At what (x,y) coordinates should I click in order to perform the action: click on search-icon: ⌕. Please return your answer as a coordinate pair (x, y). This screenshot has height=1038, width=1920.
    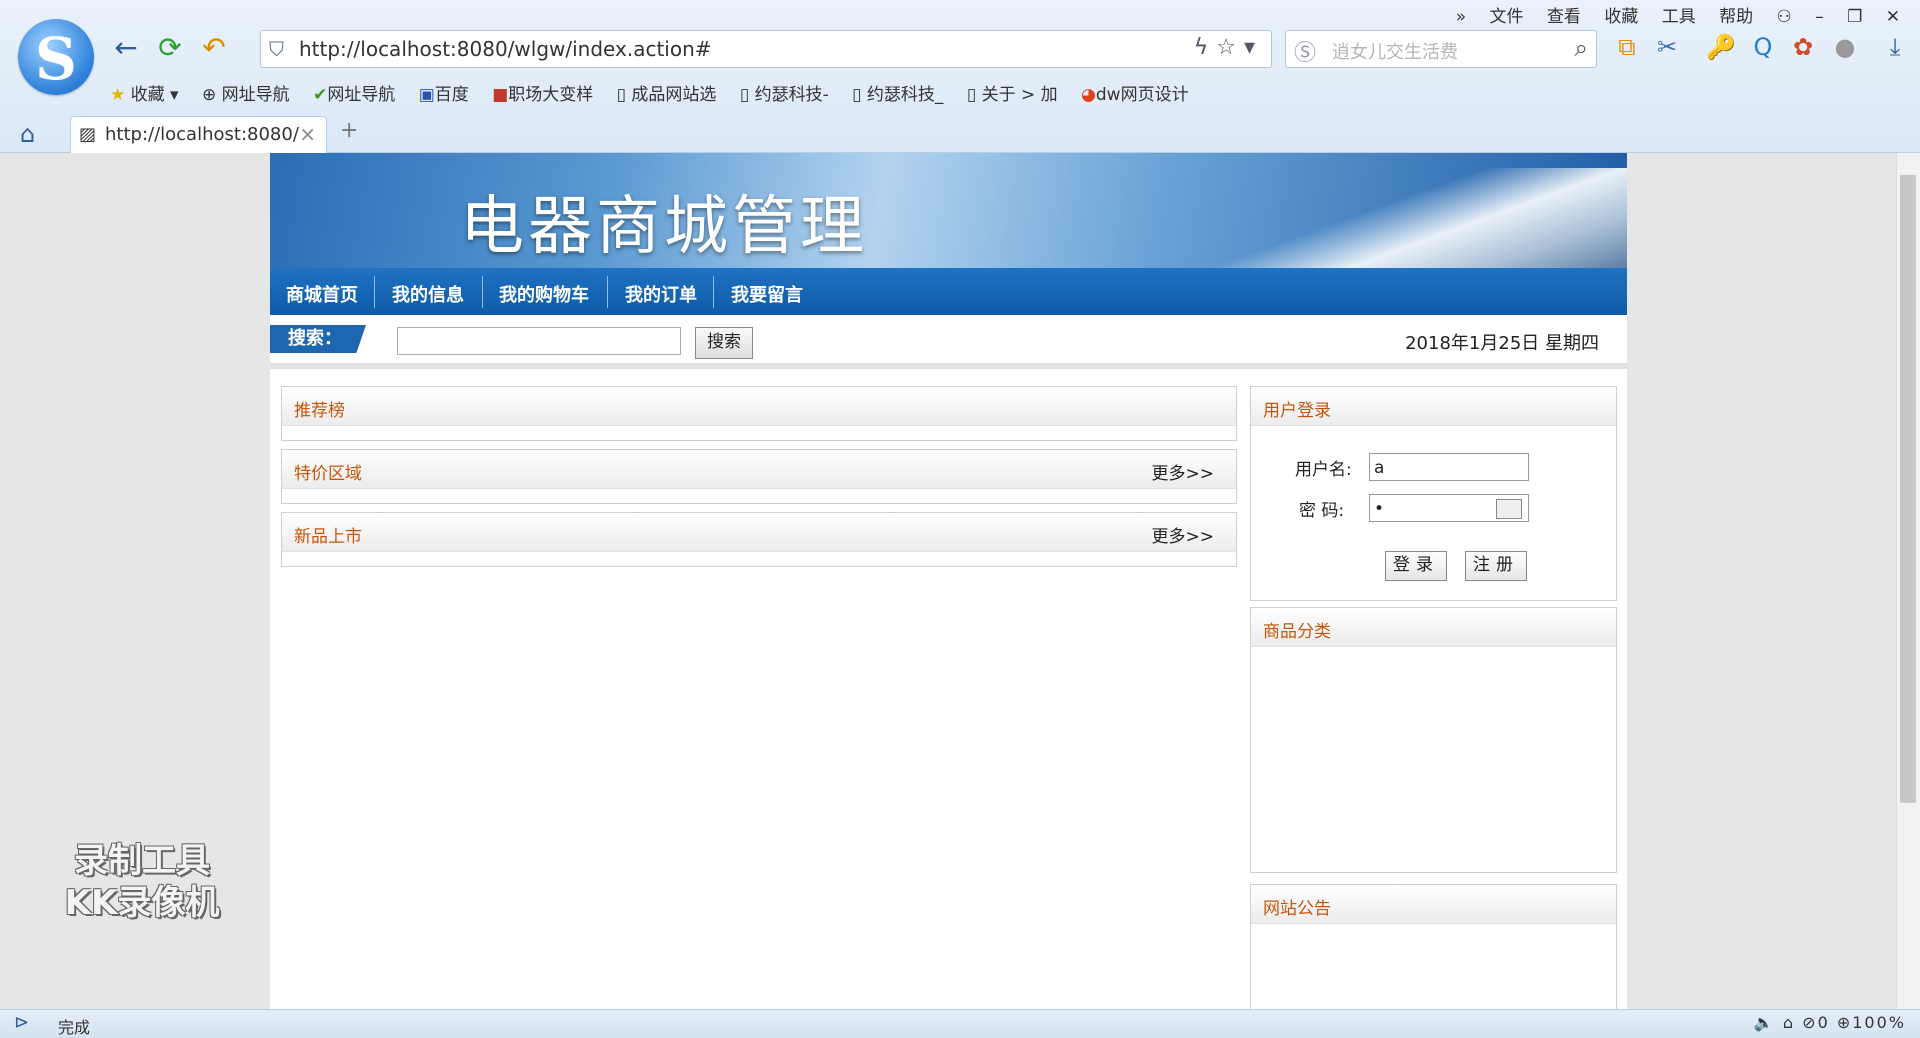
    Looking at the image, I should click on (1581, 48).